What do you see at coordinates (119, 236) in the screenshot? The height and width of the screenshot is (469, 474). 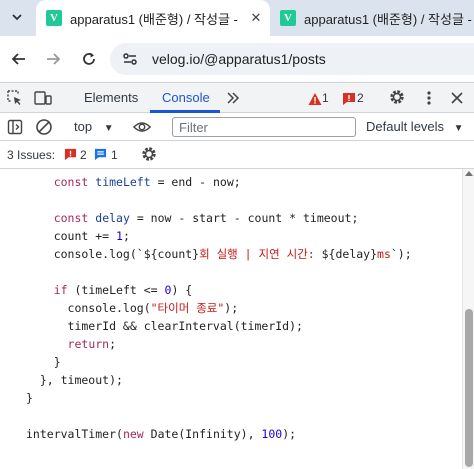 I see `code-token: 1` at bounding box center [119, 236].